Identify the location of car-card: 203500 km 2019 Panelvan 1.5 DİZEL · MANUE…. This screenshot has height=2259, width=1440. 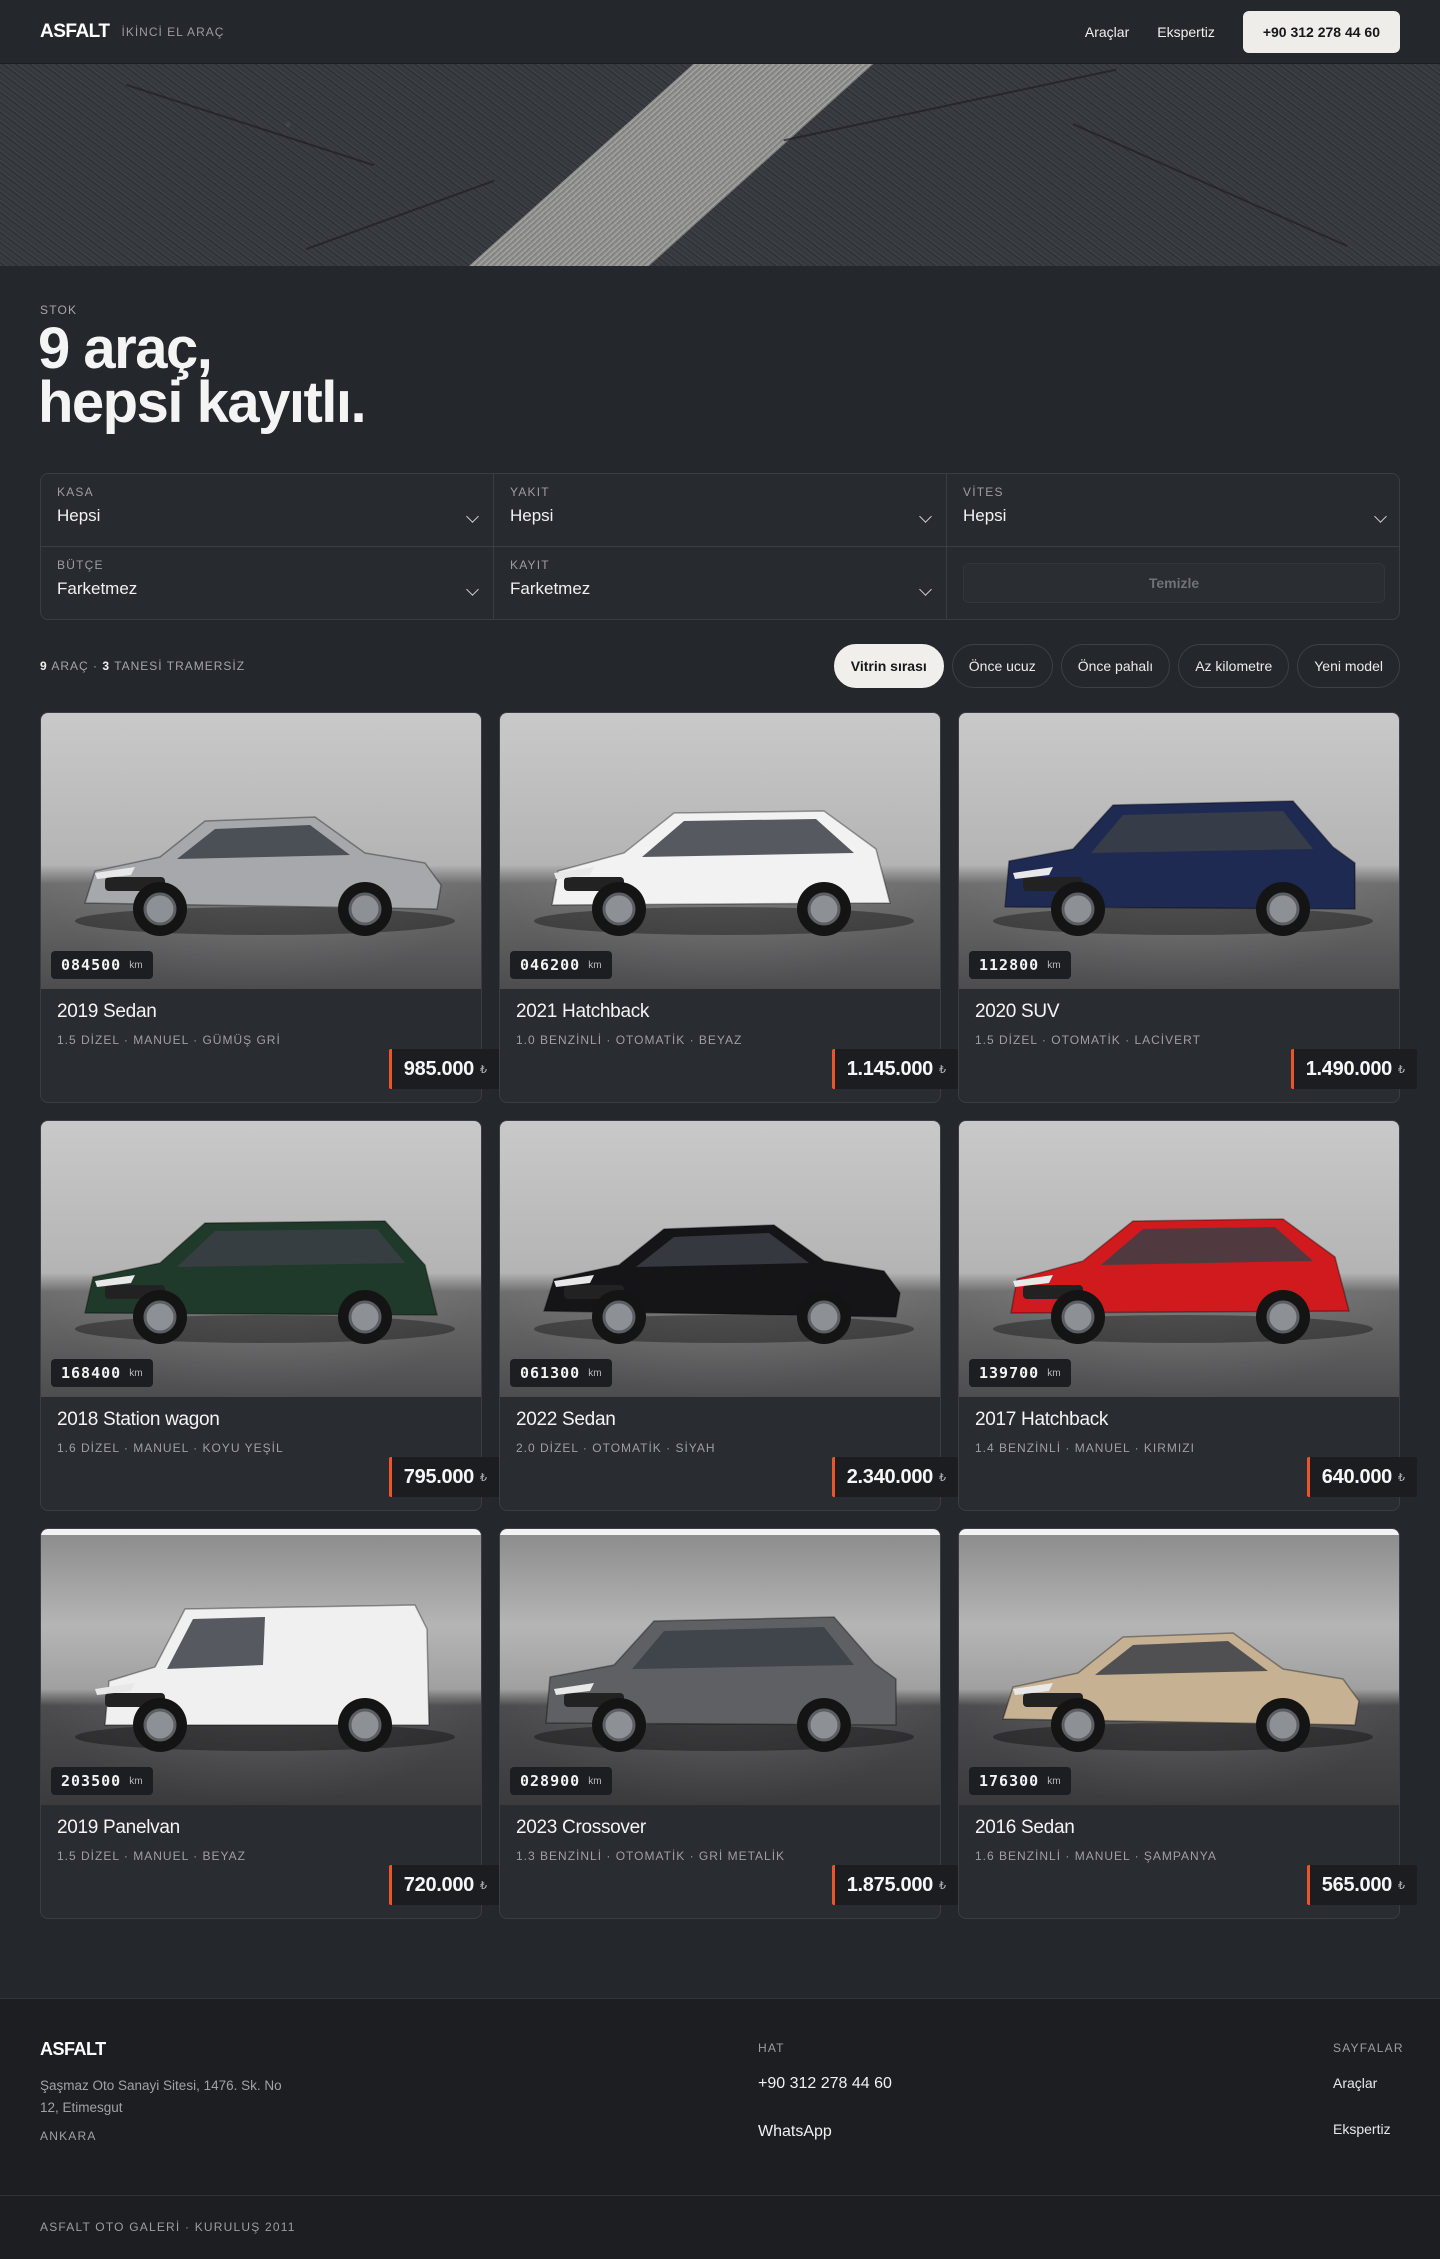
(269, 1723).